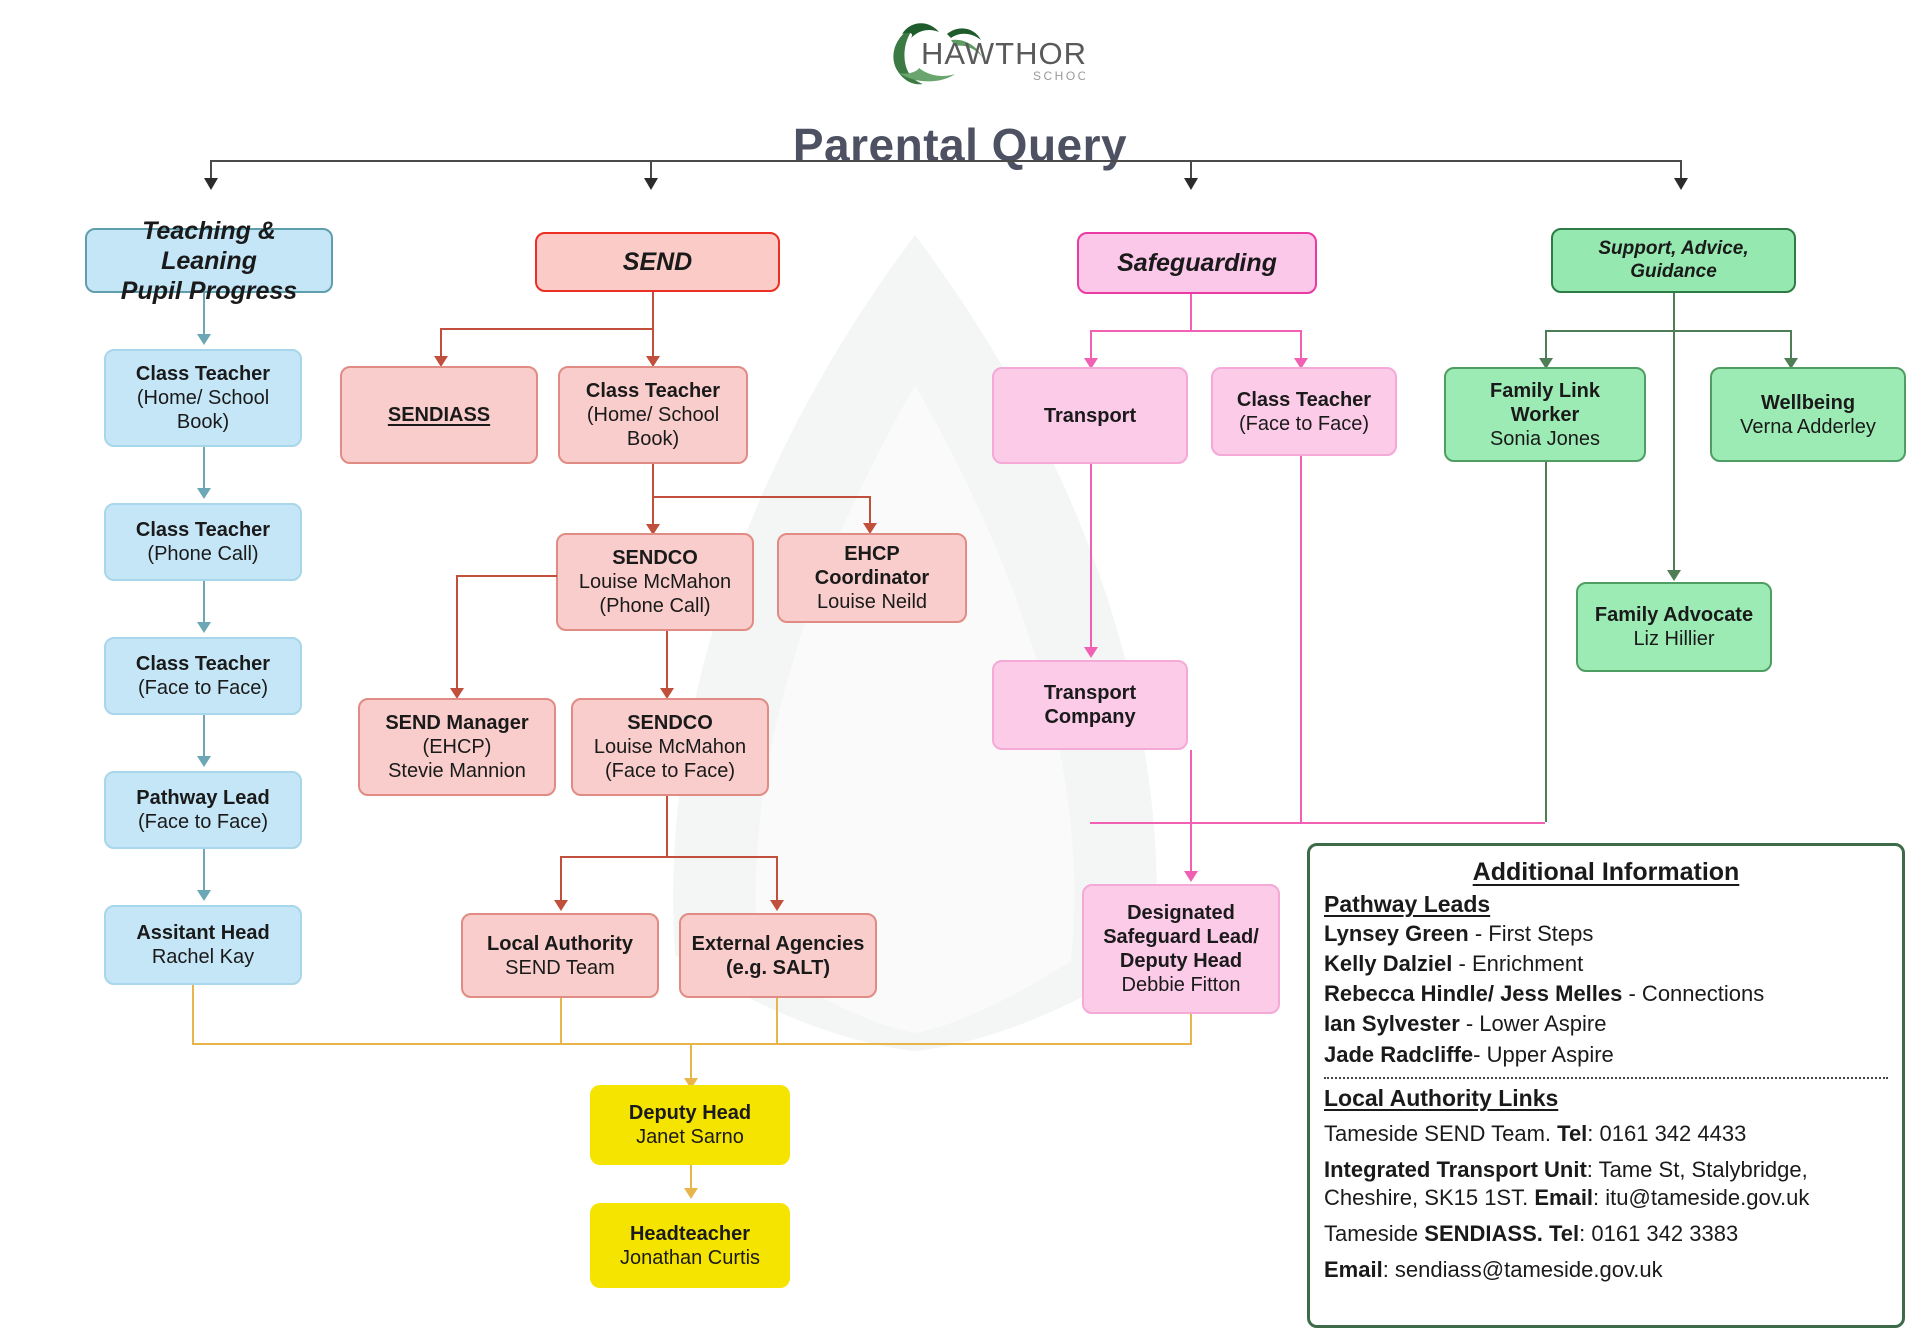  I want to click on arrow-to-support, so click(1681, 184).